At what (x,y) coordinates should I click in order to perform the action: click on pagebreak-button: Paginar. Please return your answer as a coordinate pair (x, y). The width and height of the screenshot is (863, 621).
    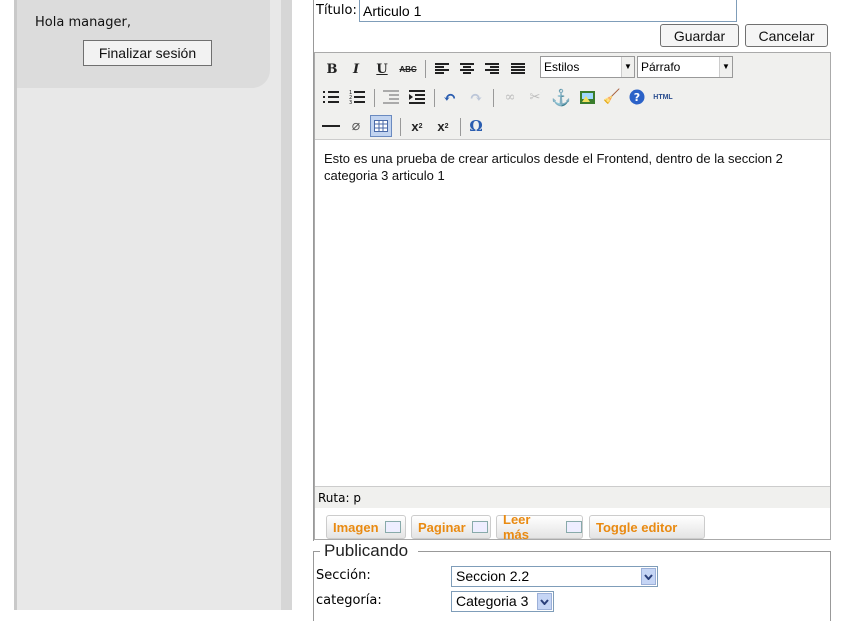
    Looking at the image, I should click on (451, 527).